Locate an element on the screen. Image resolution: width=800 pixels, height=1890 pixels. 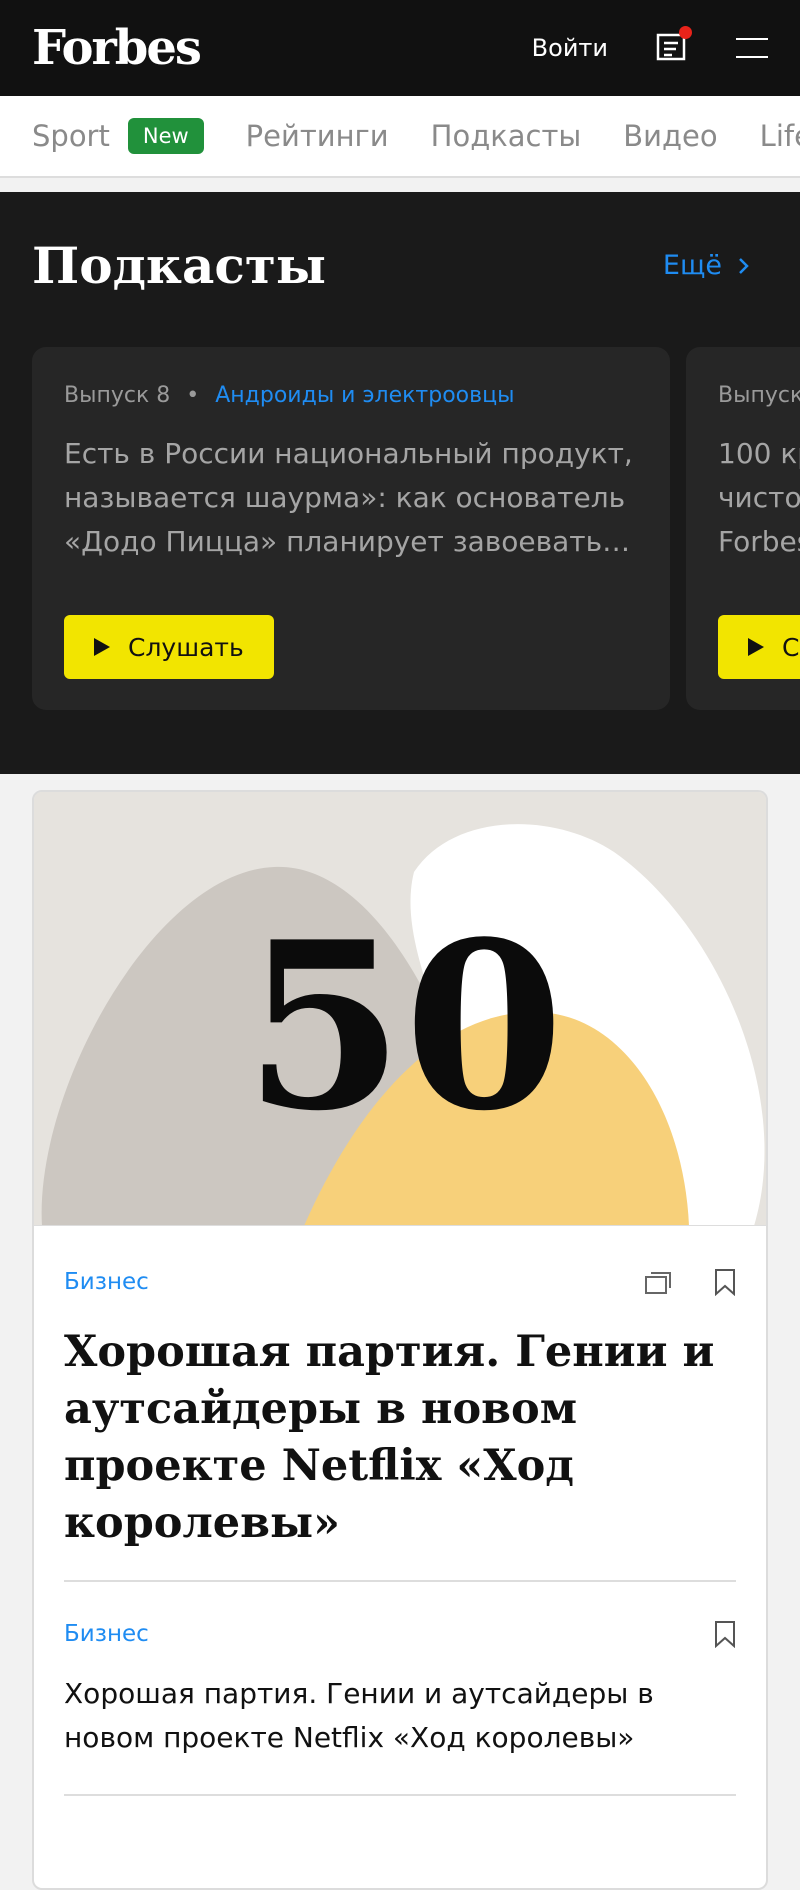
episode-label: Выпуск is located at coordinates (759, 395).